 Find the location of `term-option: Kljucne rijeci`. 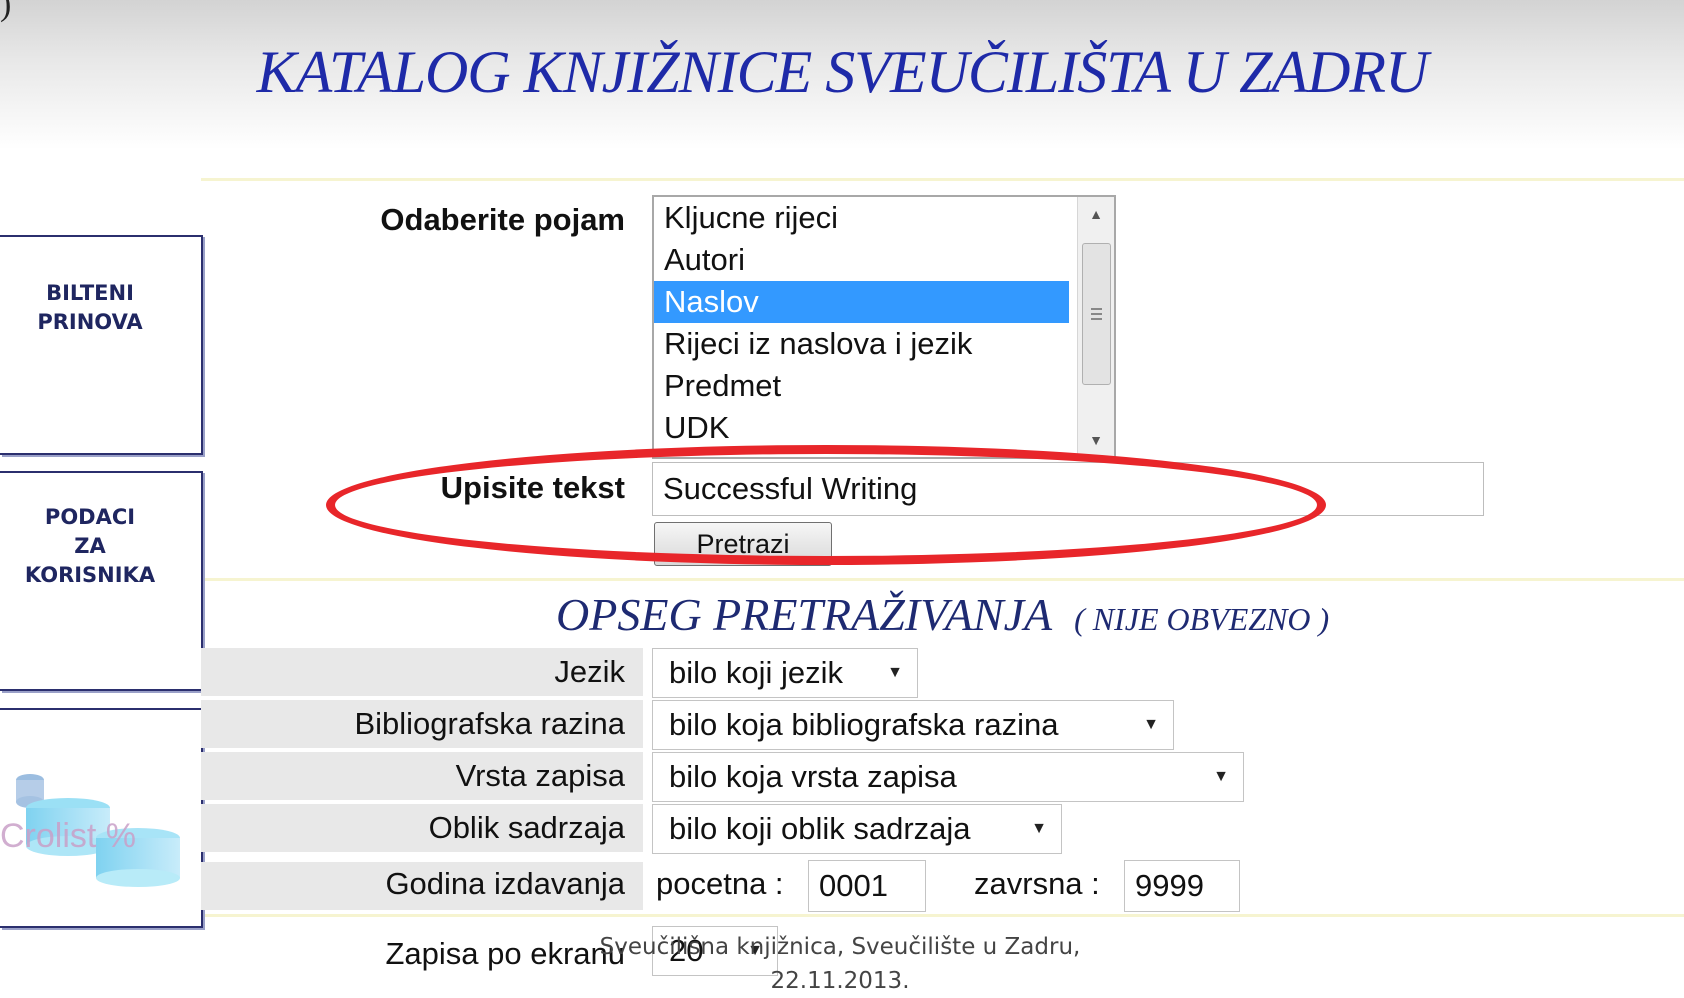

term-option: Kljucne rijeci is located at coordinates (861, 218).